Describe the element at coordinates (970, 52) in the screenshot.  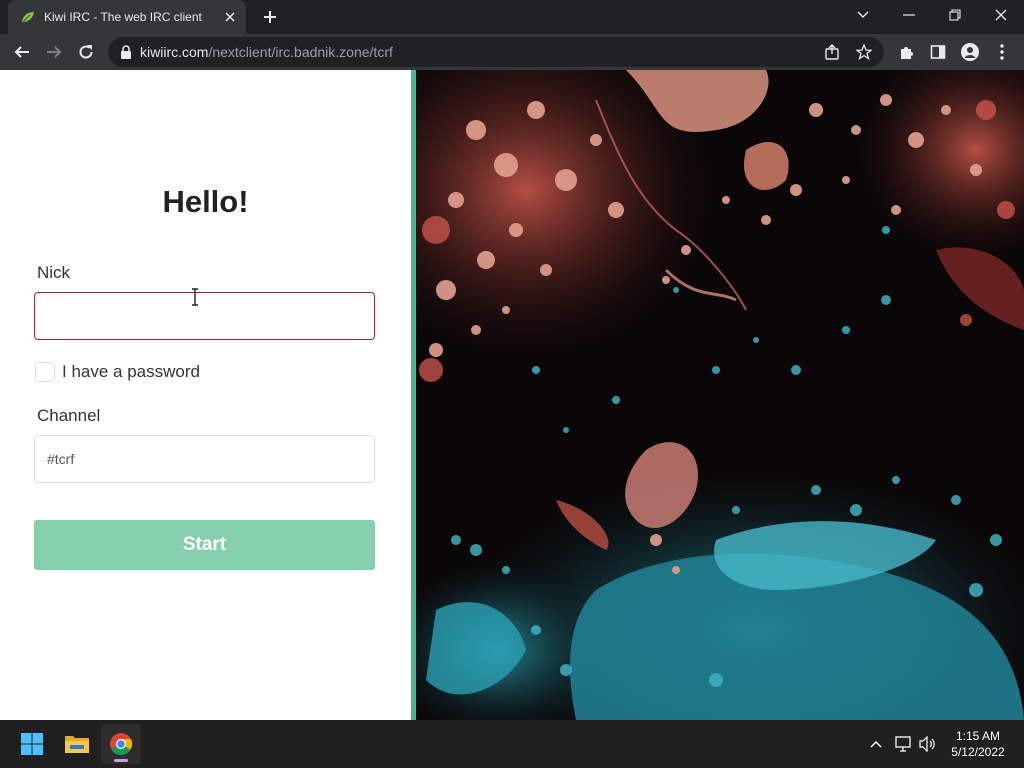
I see `profile-icon` at that location.